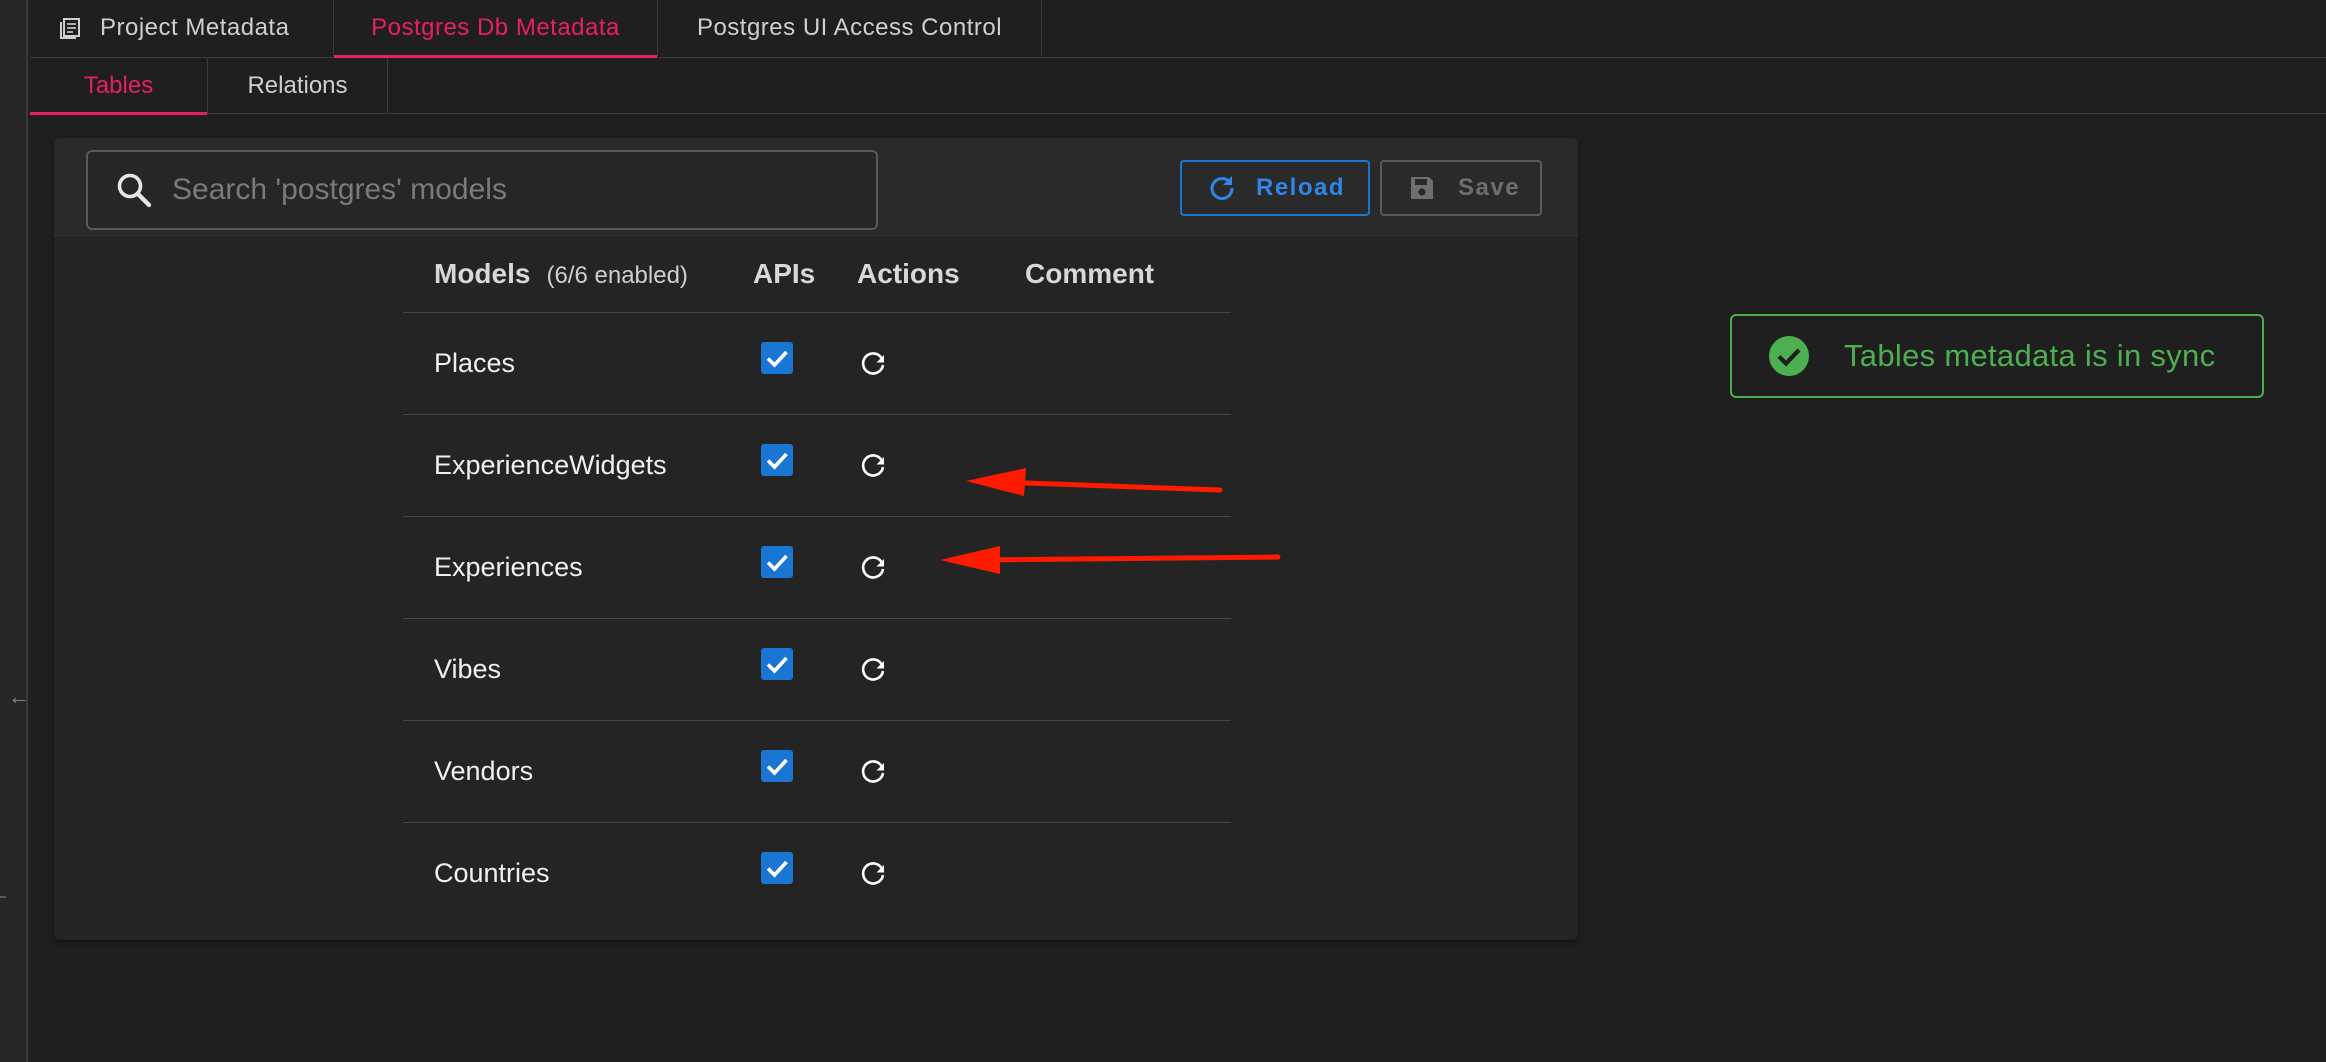 This screenshot has height=1062, width=2326. I want to click on comment-column-header: Comment, so click(1128, 274).